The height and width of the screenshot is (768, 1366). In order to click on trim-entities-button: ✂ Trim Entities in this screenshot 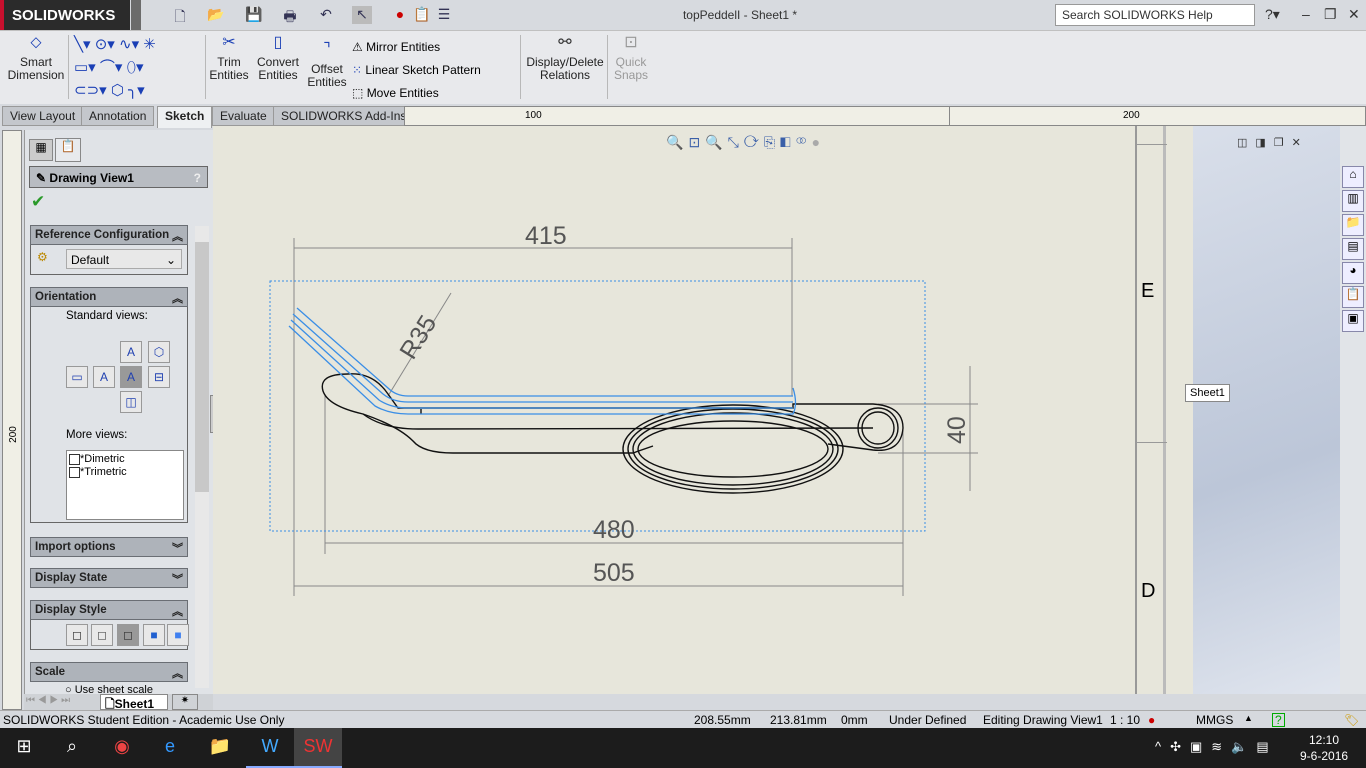, I will do `click(229, 58)`.